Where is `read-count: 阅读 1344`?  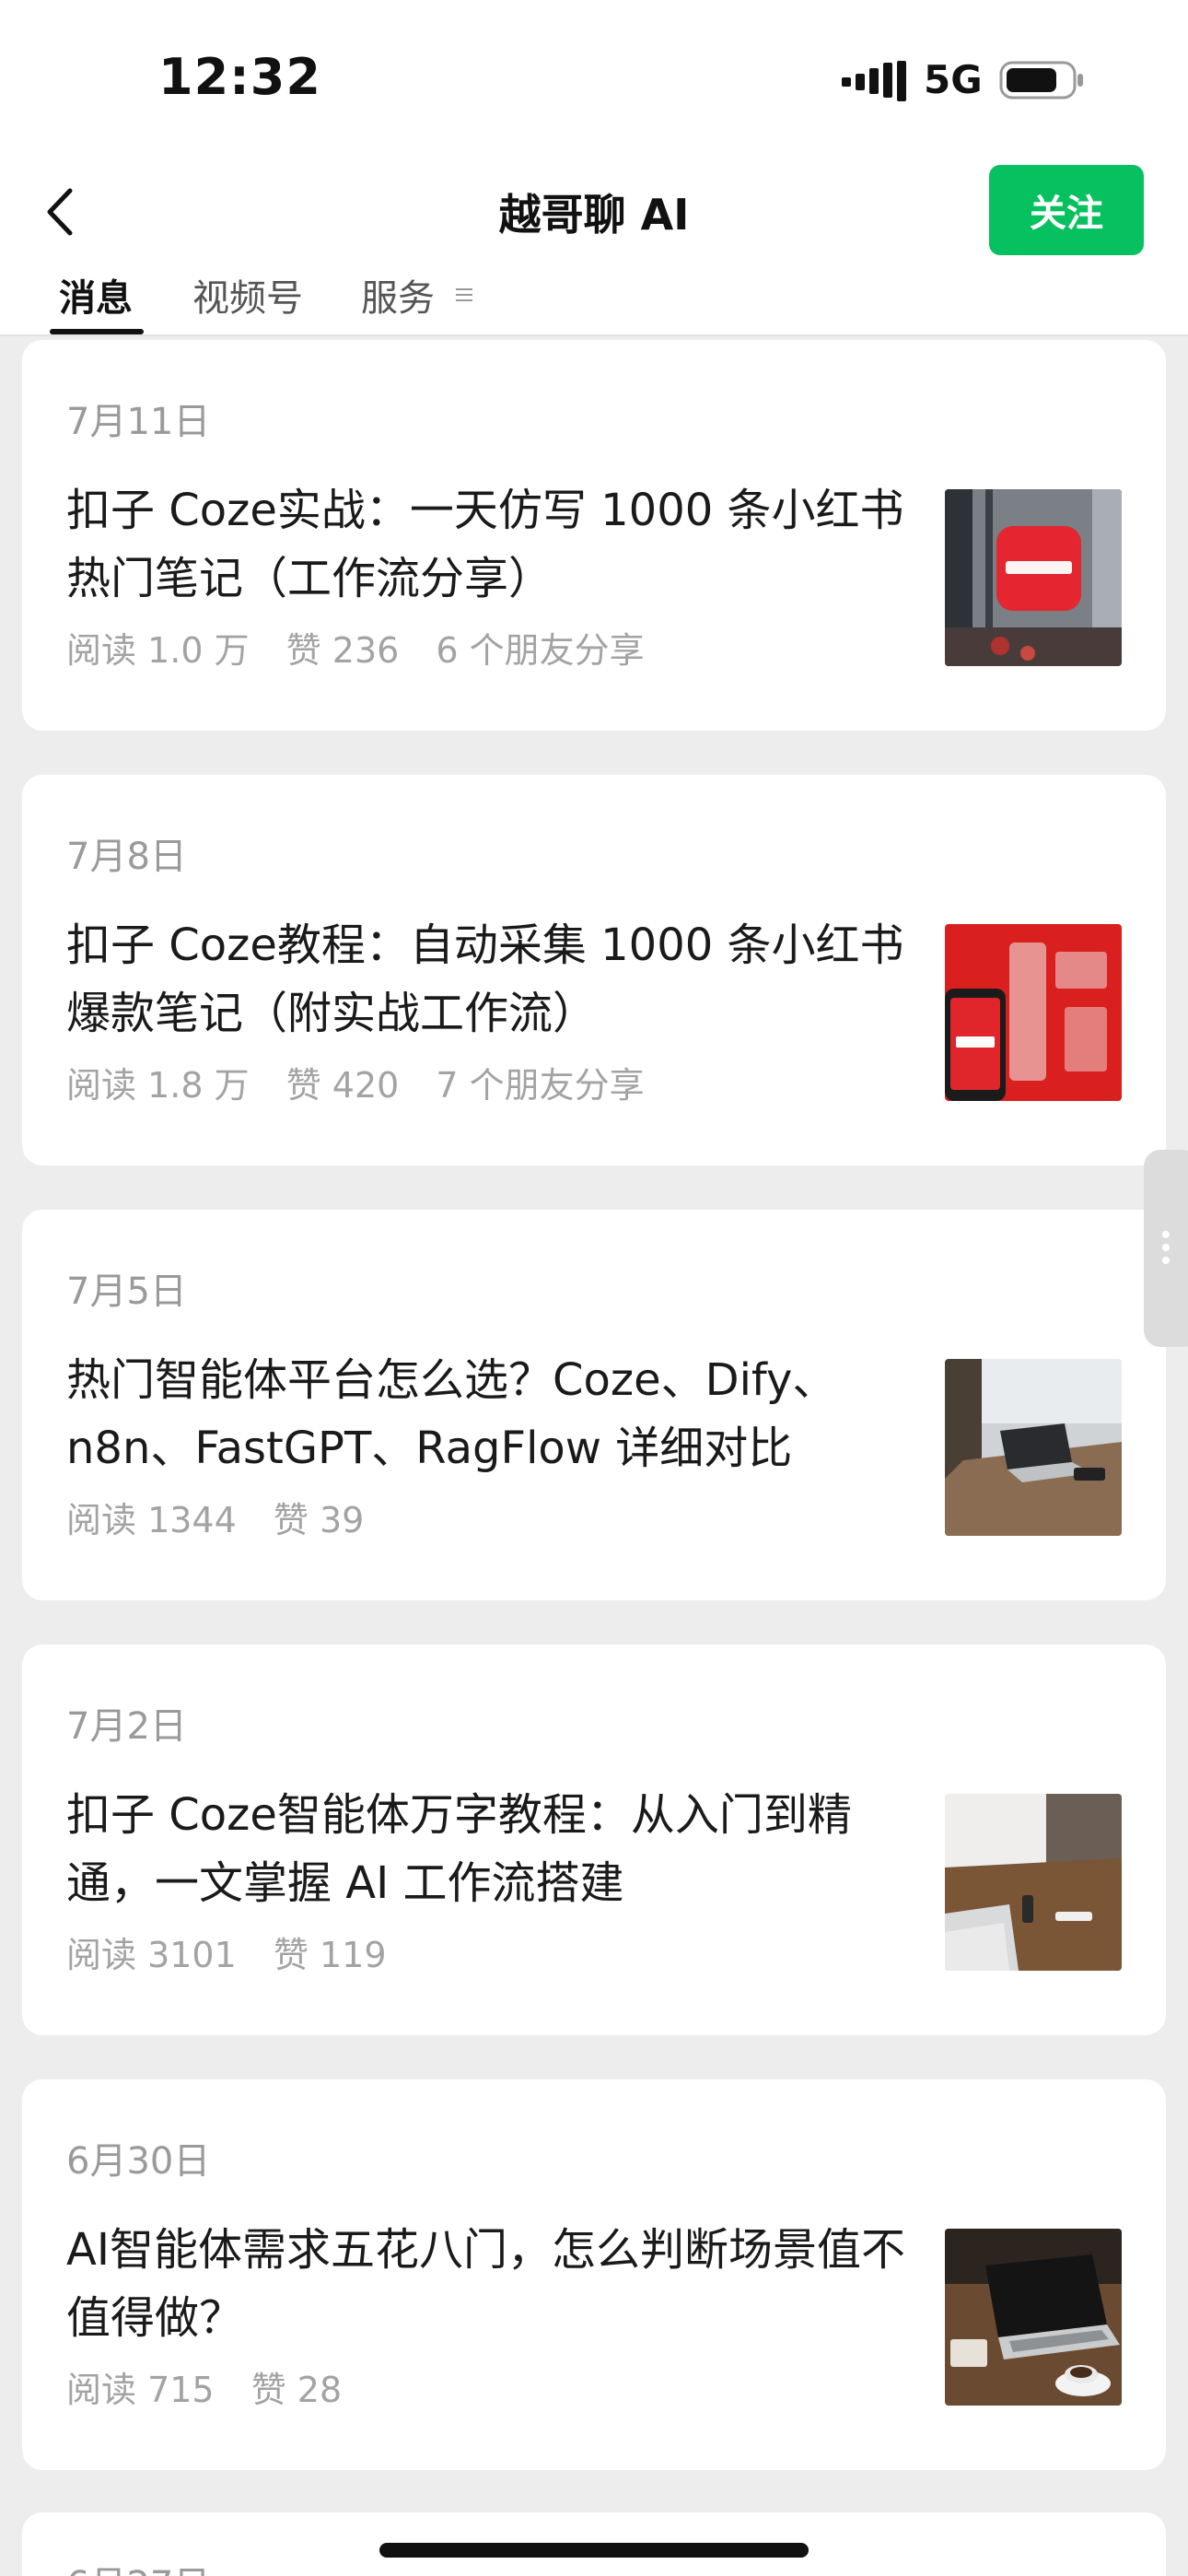
read-count: 阅读 1344 is located at coordinates (151, 1520).